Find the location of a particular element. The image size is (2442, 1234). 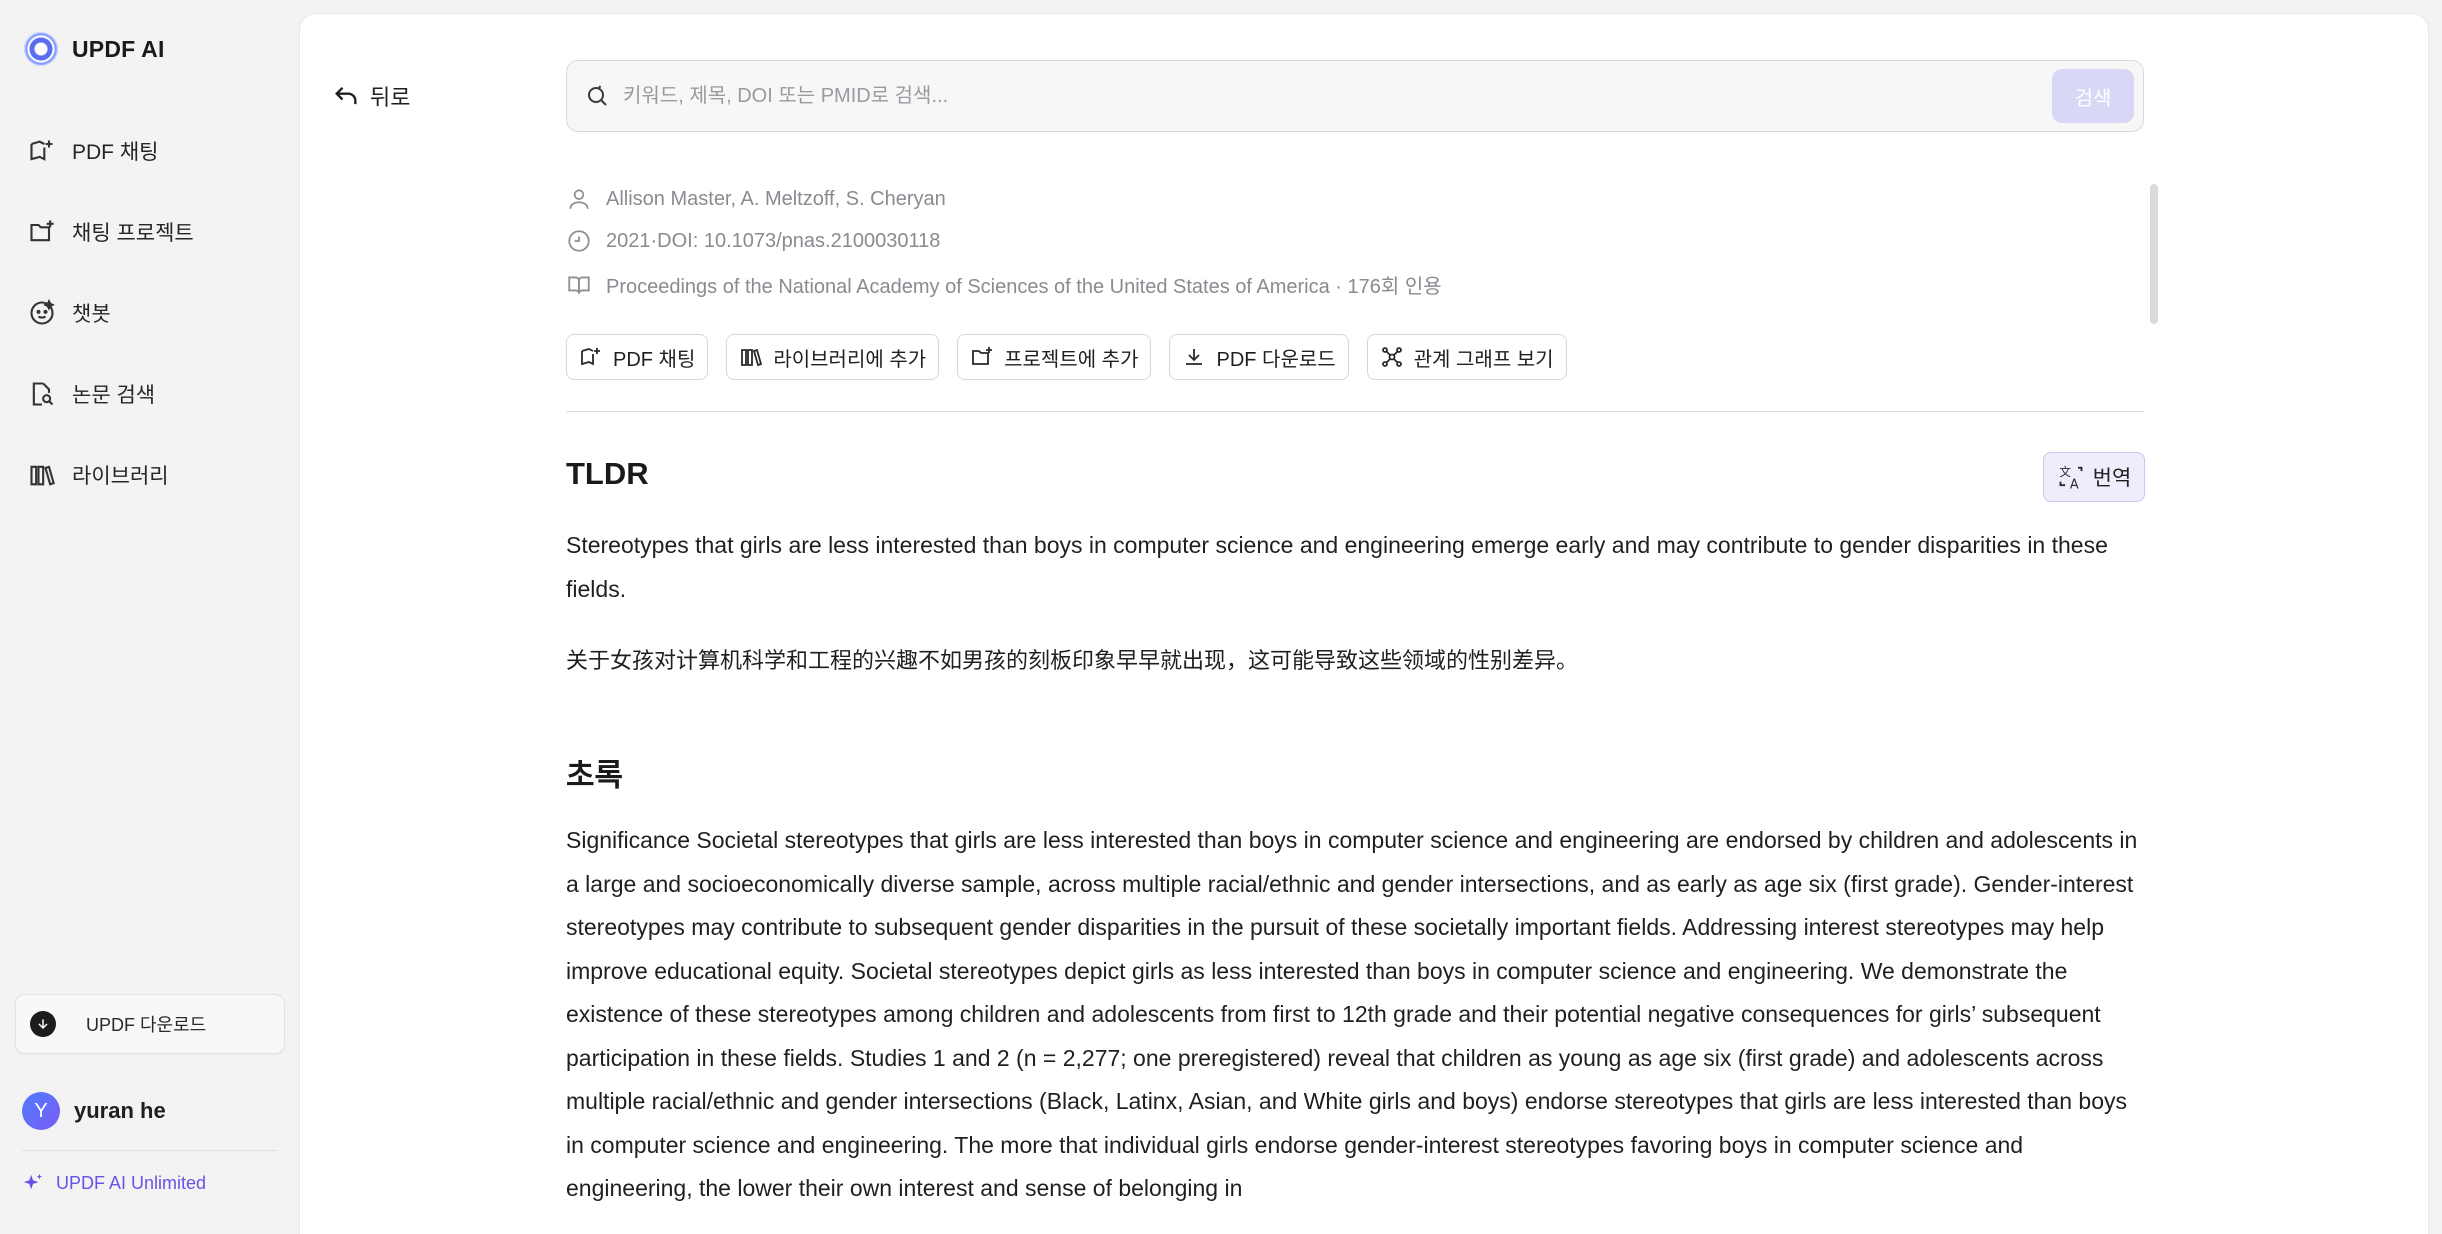

search-bar: 검색 is located at coordinates (1355, 96).